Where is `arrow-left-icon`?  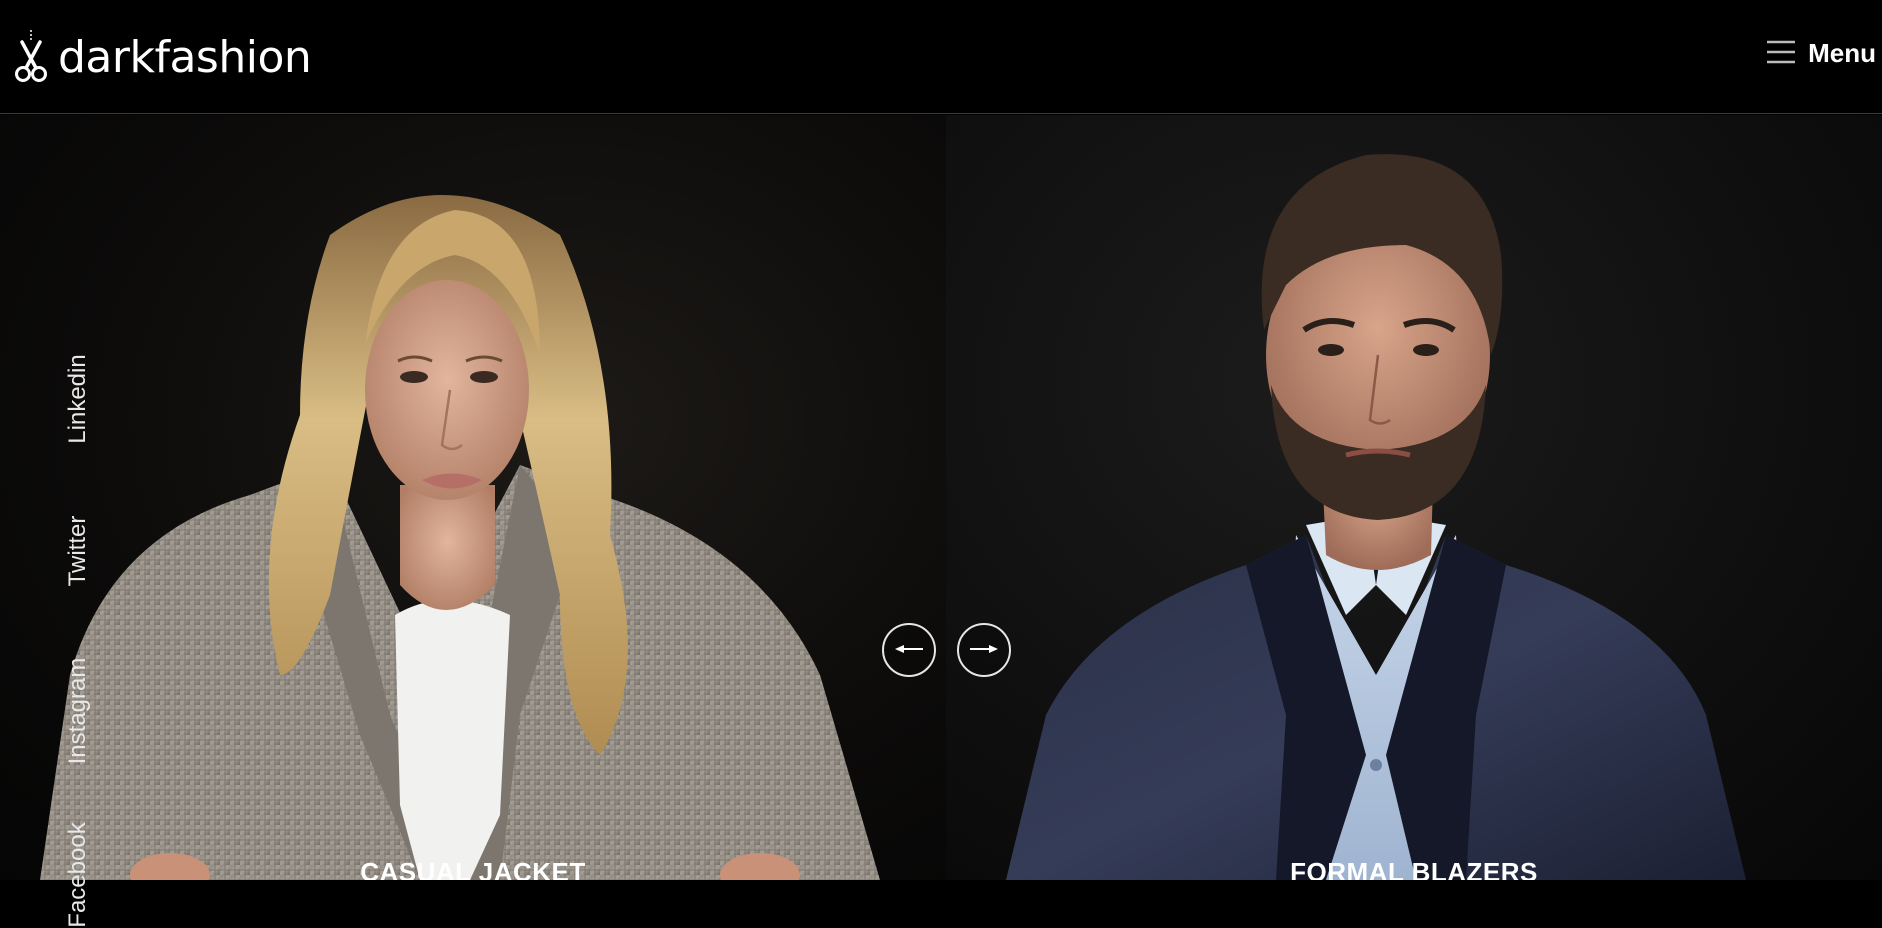 arrow-left-icon is located at coordinates (909, 650).